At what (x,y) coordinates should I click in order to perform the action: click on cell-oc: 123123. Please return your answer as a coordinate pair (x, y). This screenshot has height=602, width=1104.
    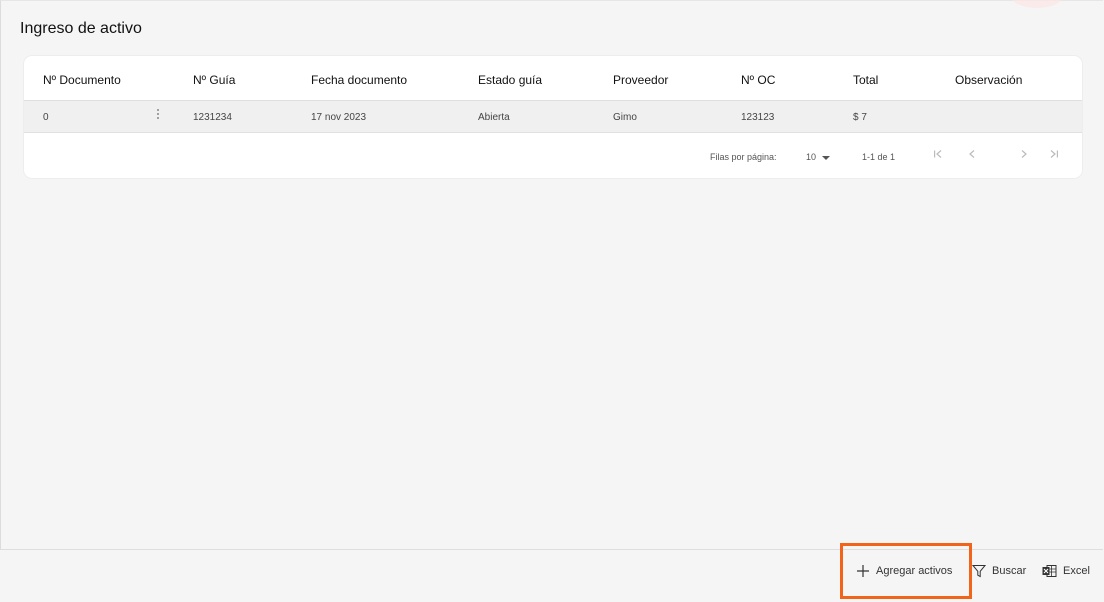
    Looking at the image, I should click on (758, 117).